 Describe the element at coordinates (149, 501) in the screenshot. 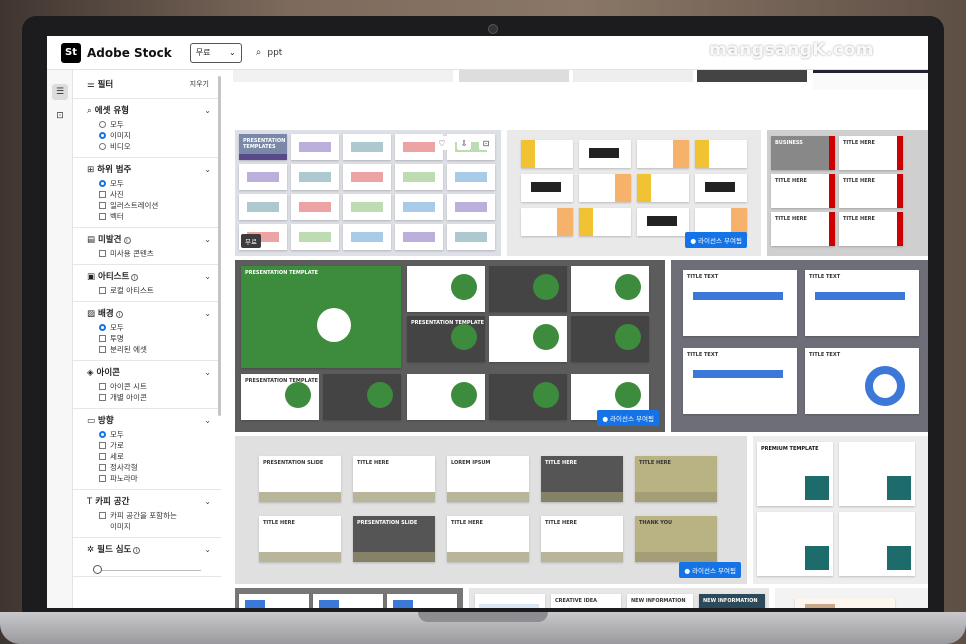

I see `filter-section-header: T 카피 공간 ⌄` at that location.